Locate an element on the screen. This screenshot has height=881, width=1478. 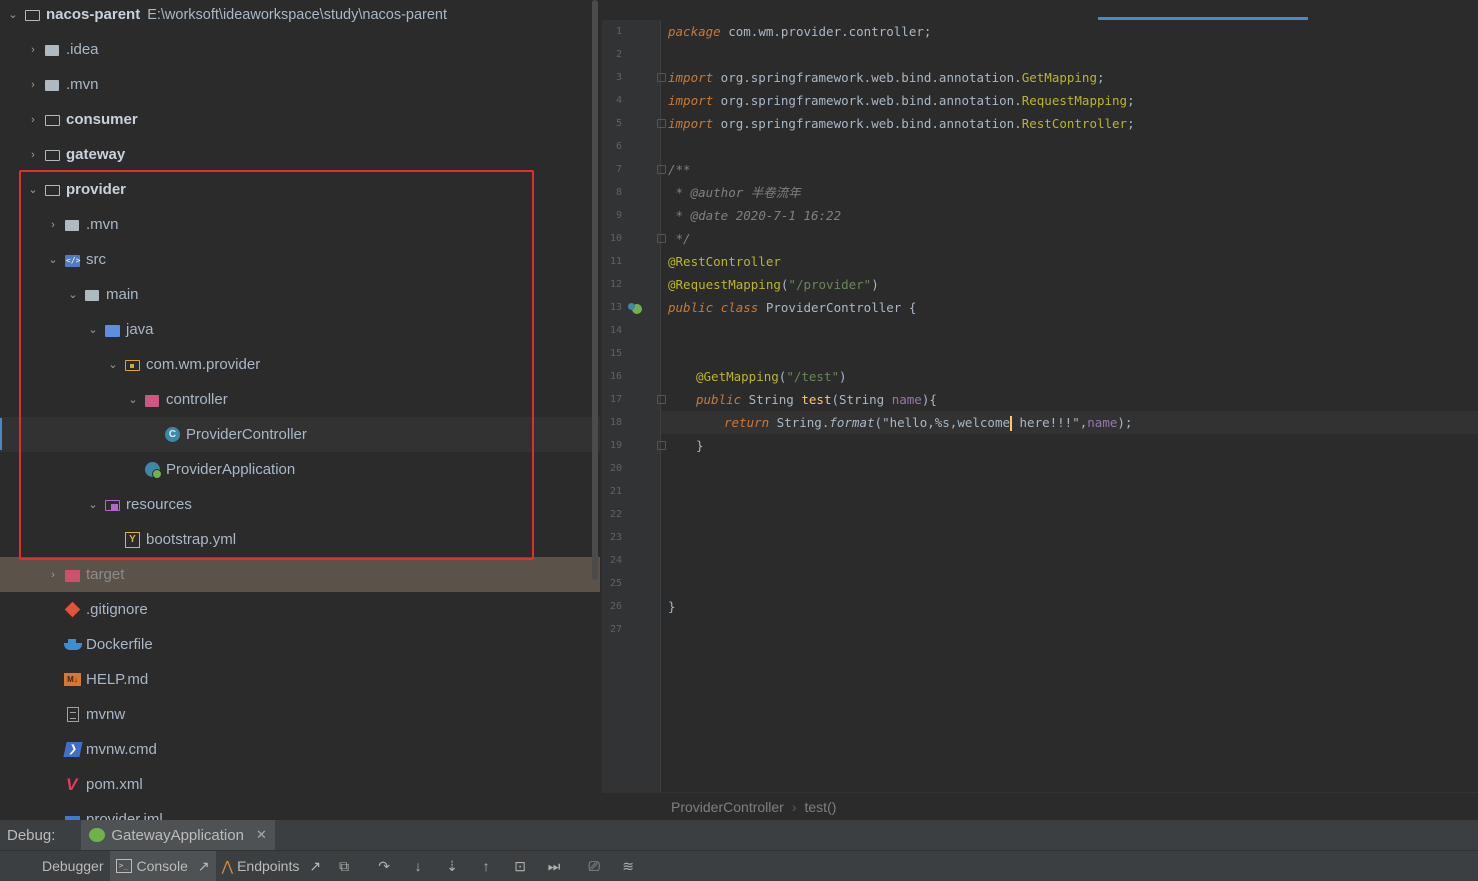
tree-row-gitignore: › .gitignore is located at coordinates (300, 609).